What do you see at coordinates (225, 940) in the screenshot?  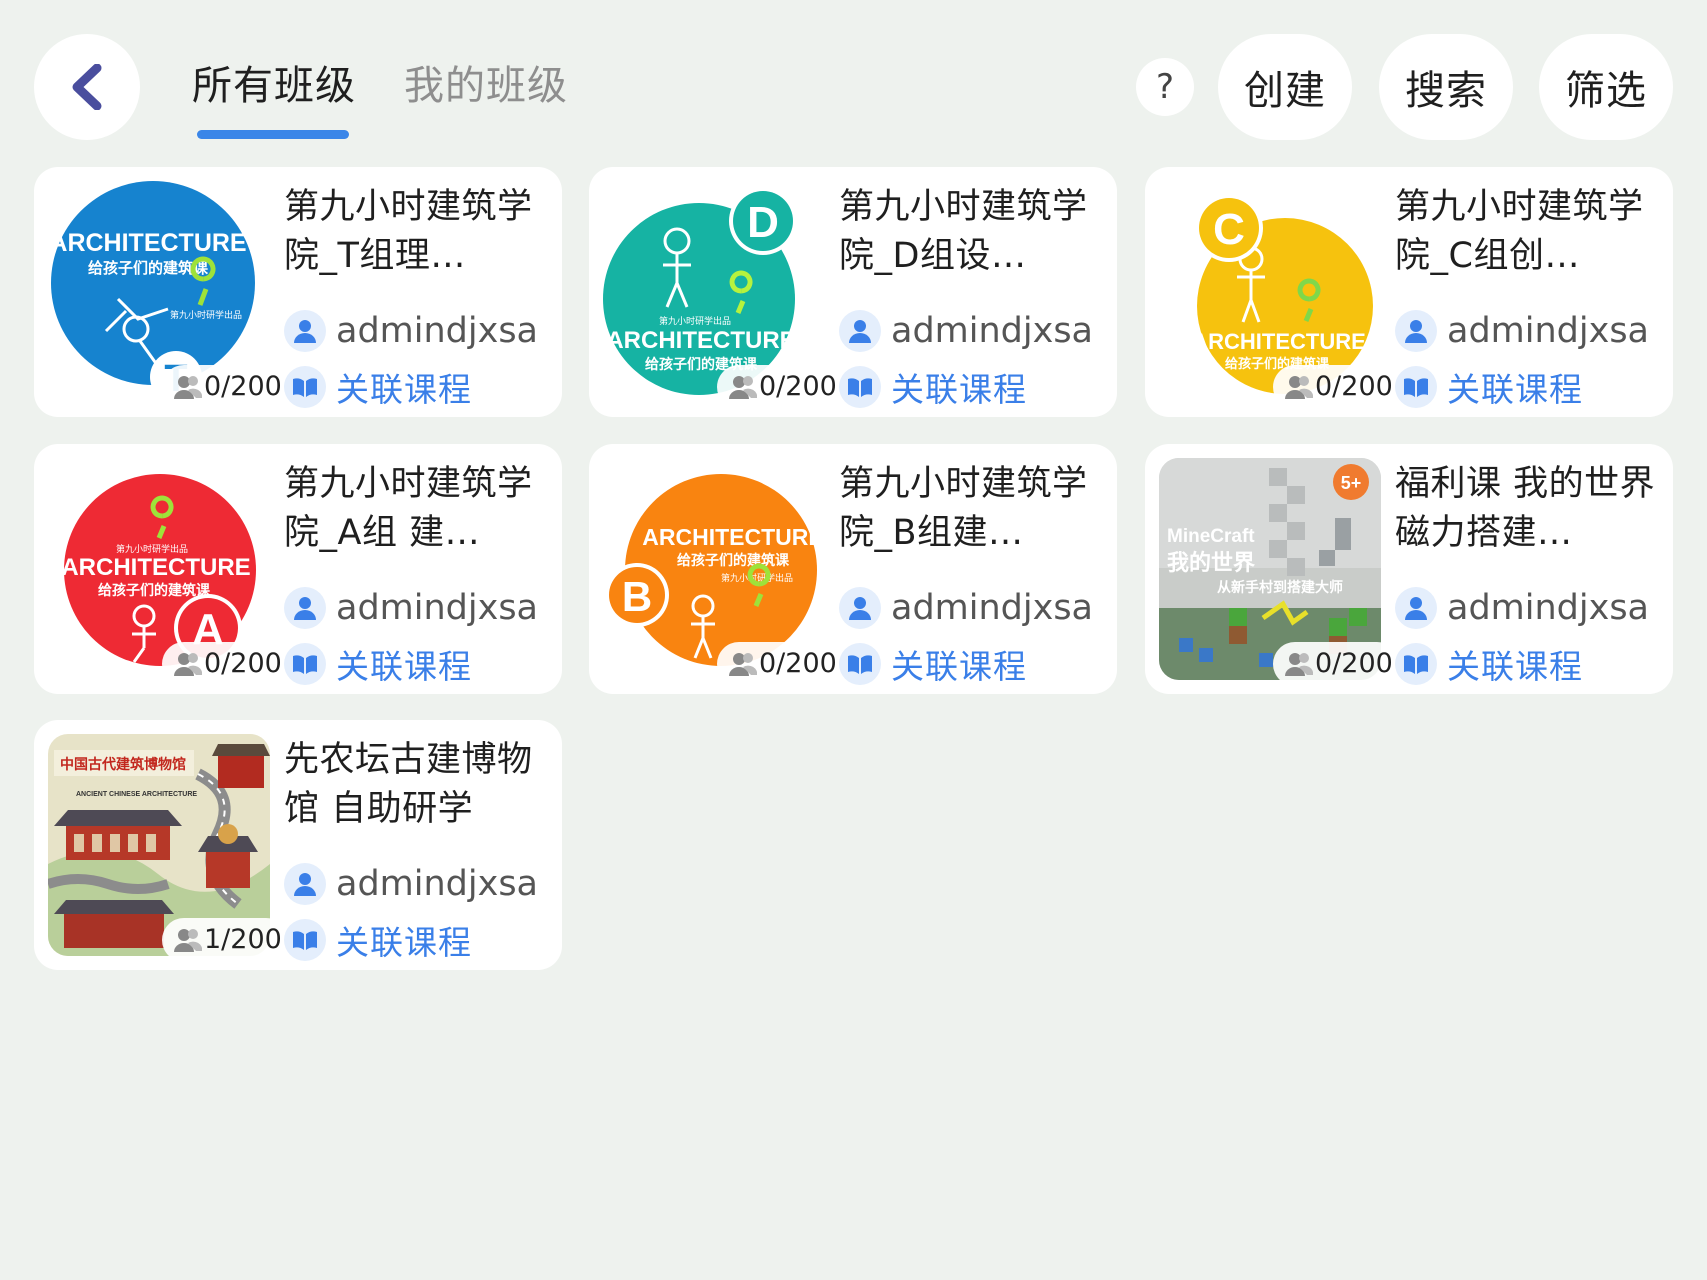 I see `member-count: 1/200` at bounding box center [225, 940].